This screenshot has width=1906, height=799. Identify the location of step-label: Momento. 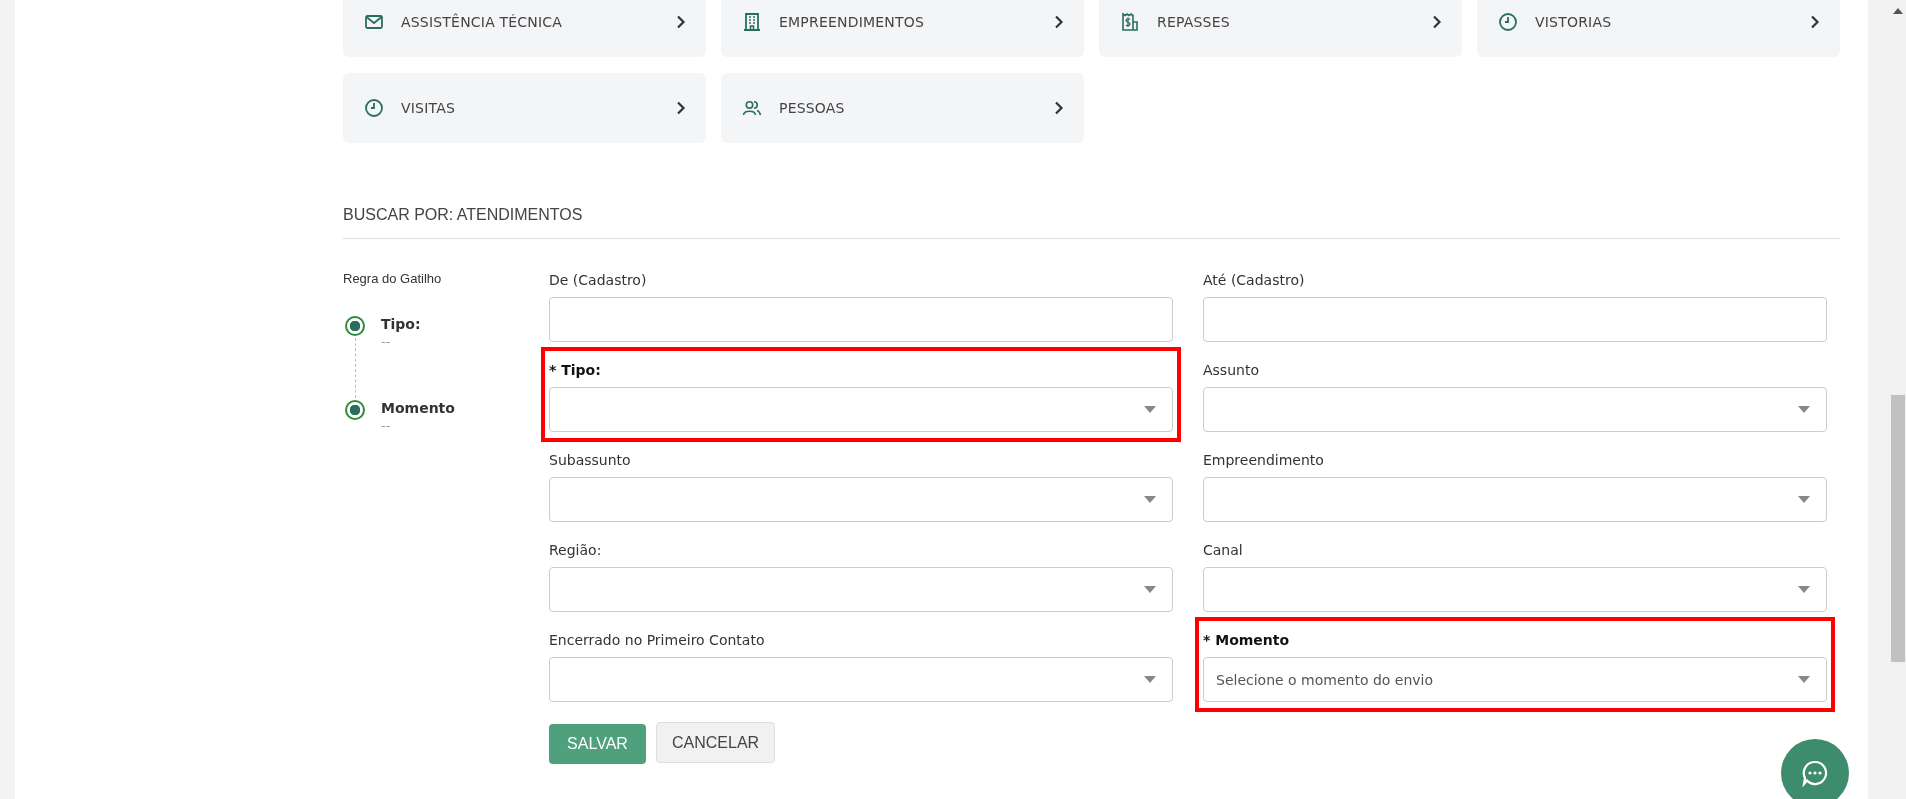
(418, 408).